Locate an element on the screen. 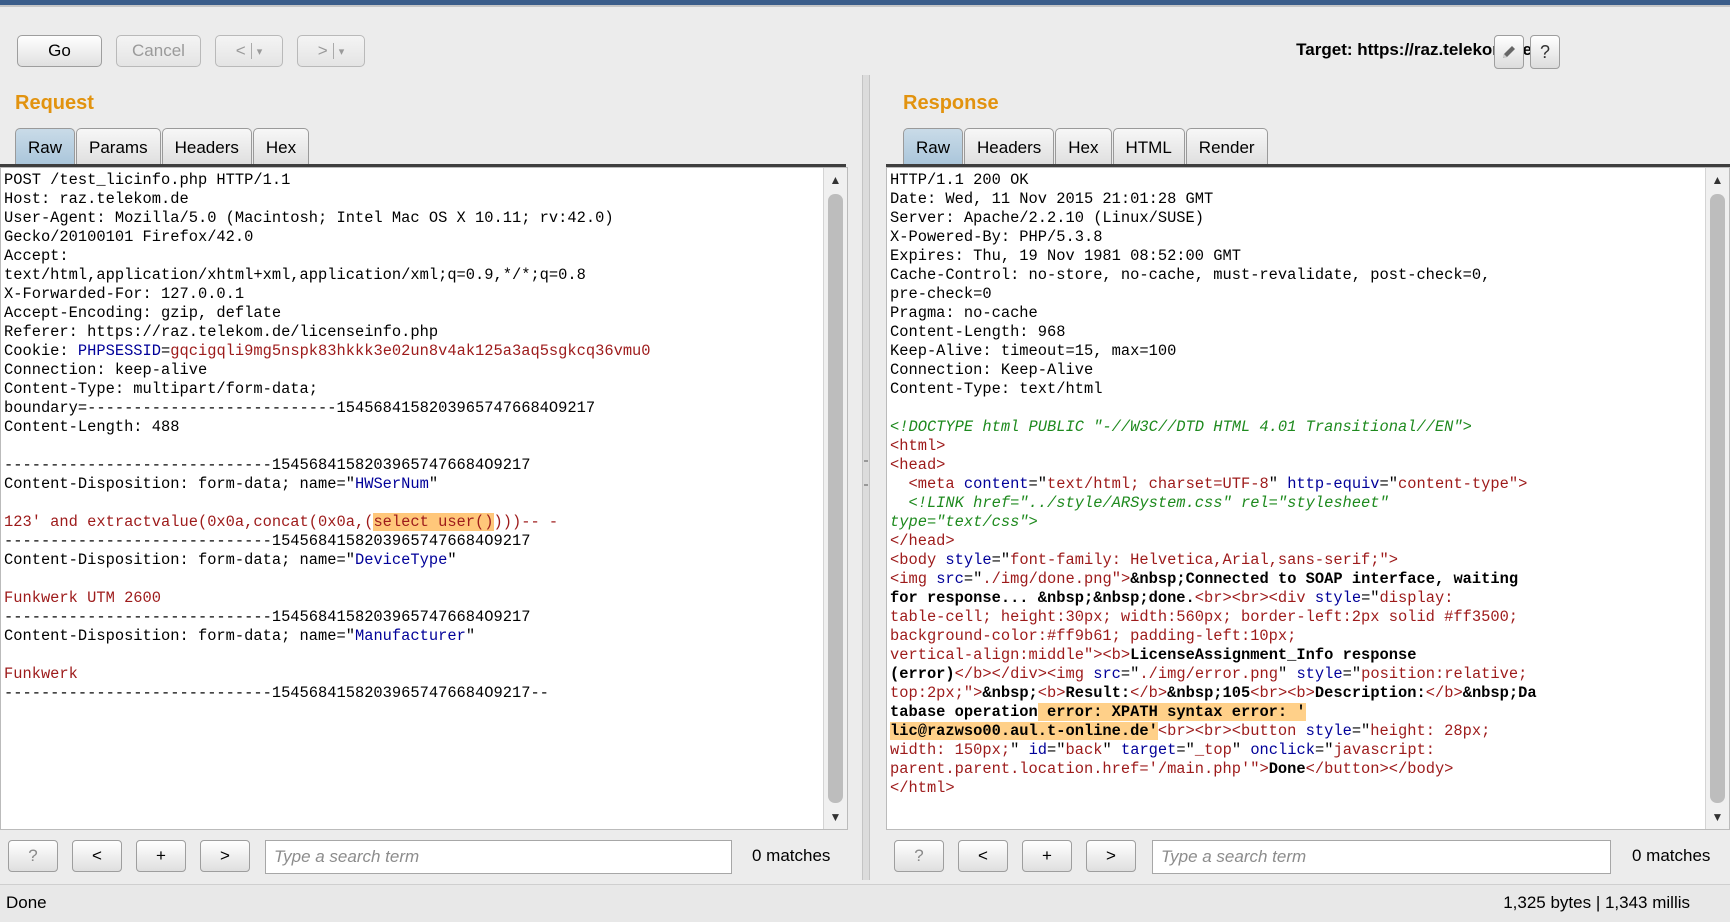  code-token: Result: is located at coordinates (1098, 693).